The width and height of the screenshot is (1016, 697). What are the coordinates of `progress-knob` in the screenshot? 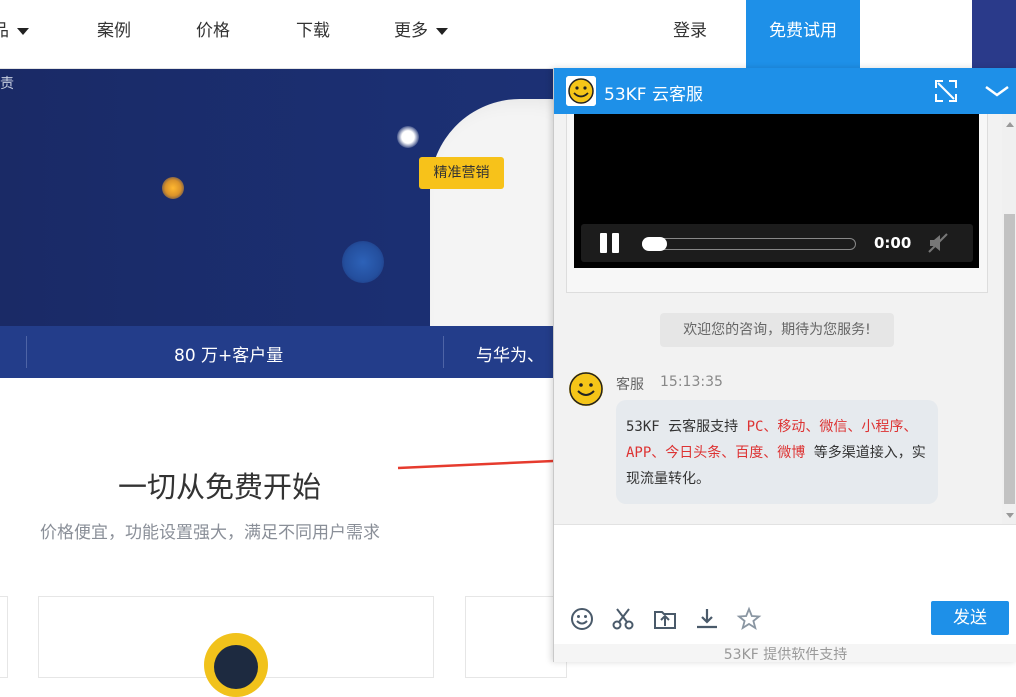 It's located at (654, 244).